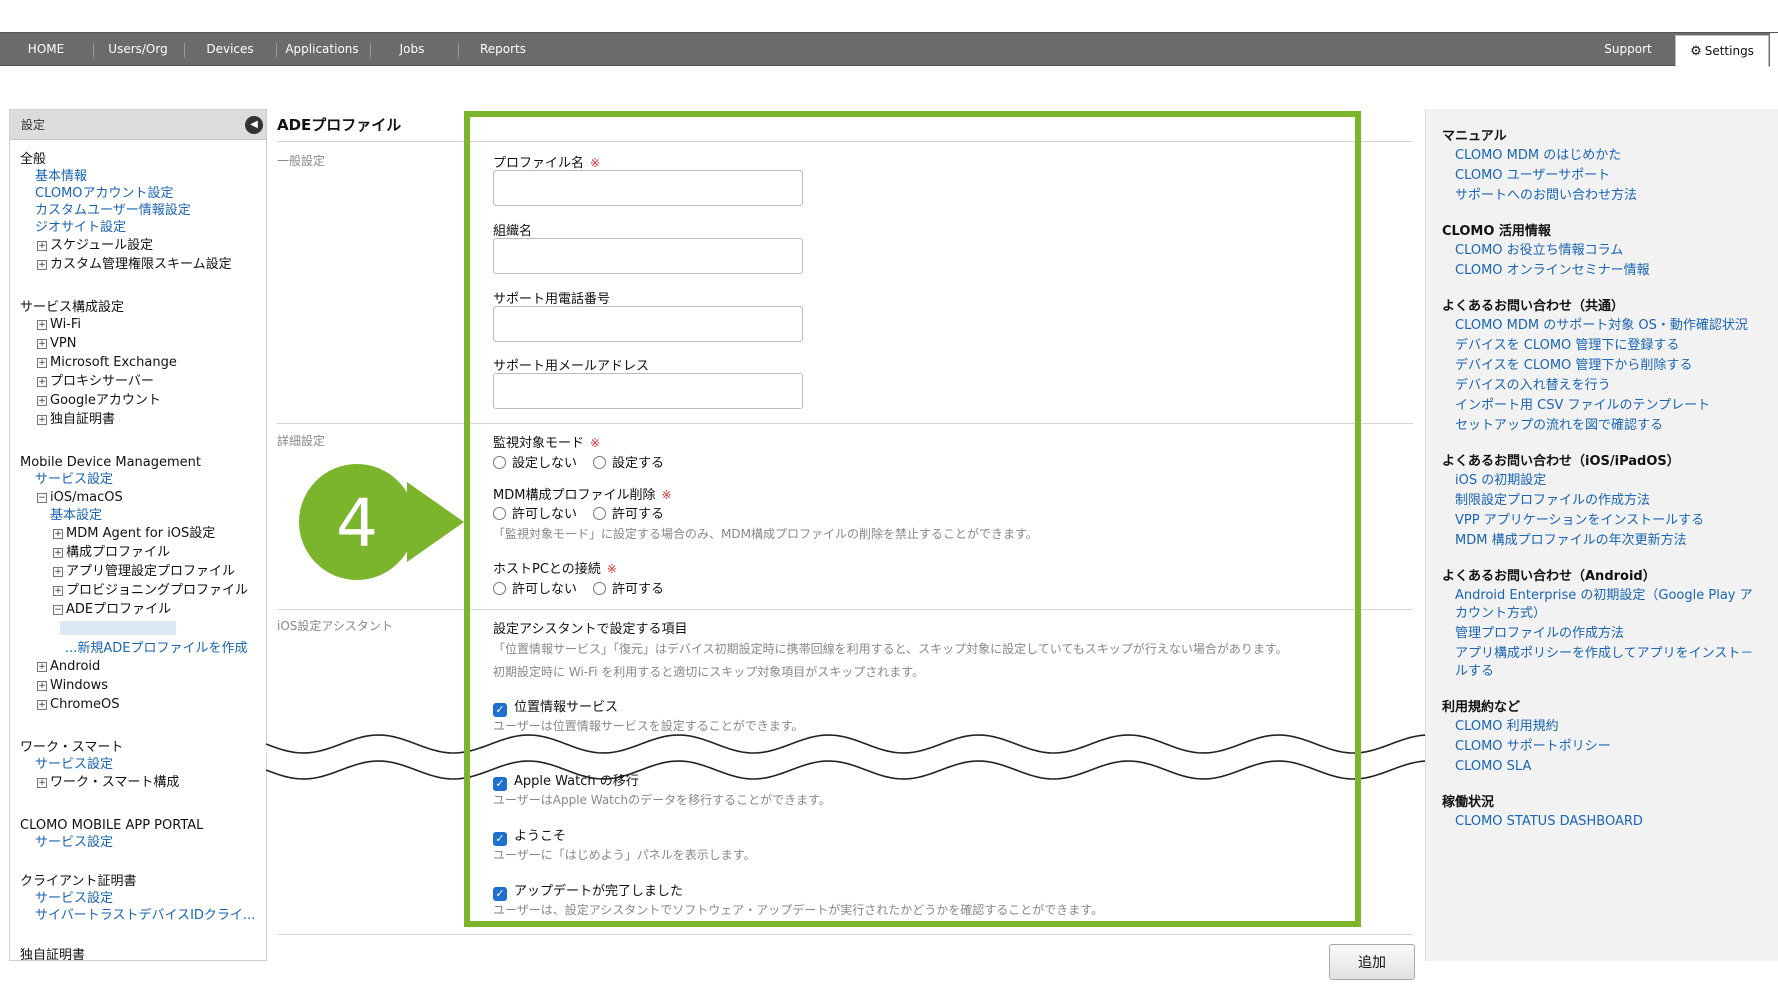 The image size is (1778, 1000). I want to click on check-apple-watch: ✓ Apple Watch の移行, so click(566, 780).